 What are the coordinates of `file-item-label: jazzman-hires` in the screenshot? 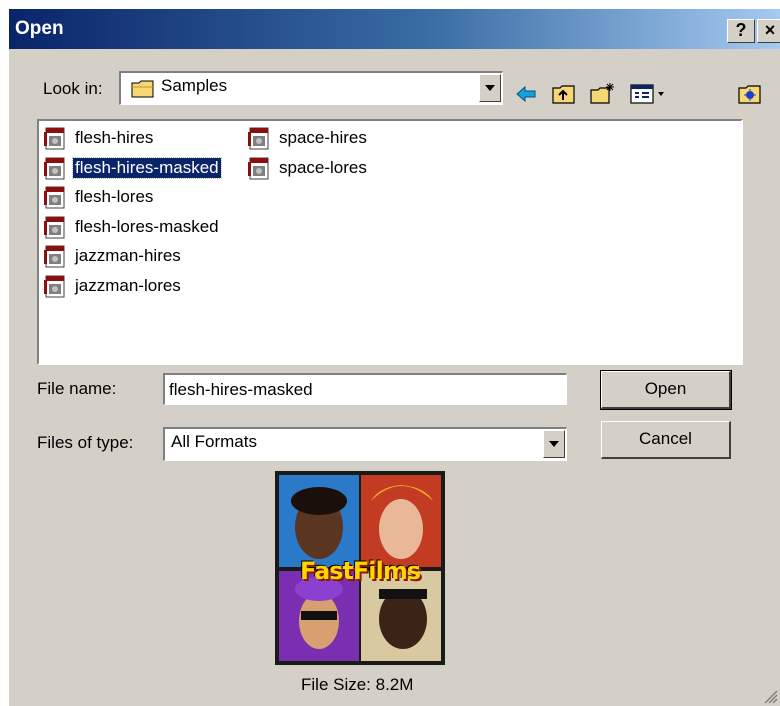 It's located at (128, 255).